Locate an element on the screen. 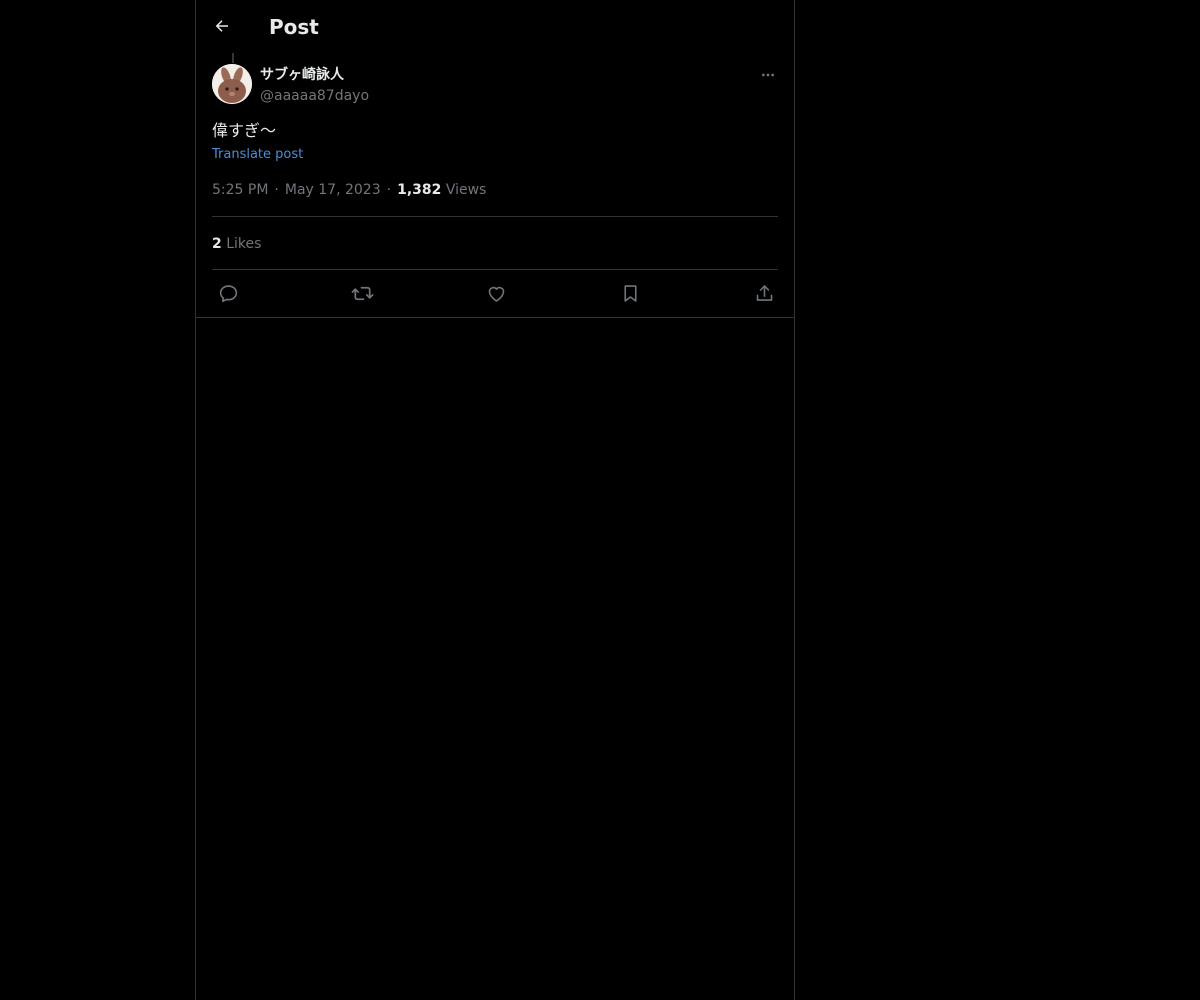 The height and width of the screenshot is (1000, 1200). thread-line is located at coordinates (233, 58).